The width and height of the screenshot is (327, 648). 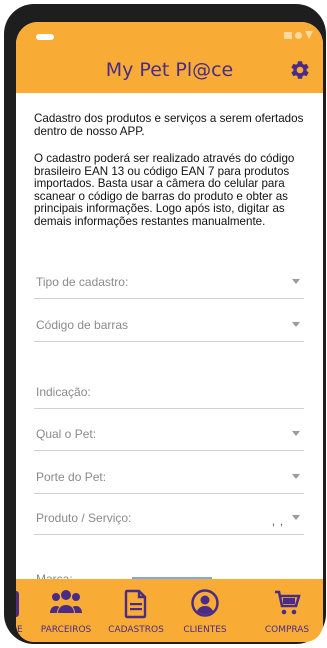 I want to click on app-bar: My Pet Pl@ce, so click(x=169, y=70).